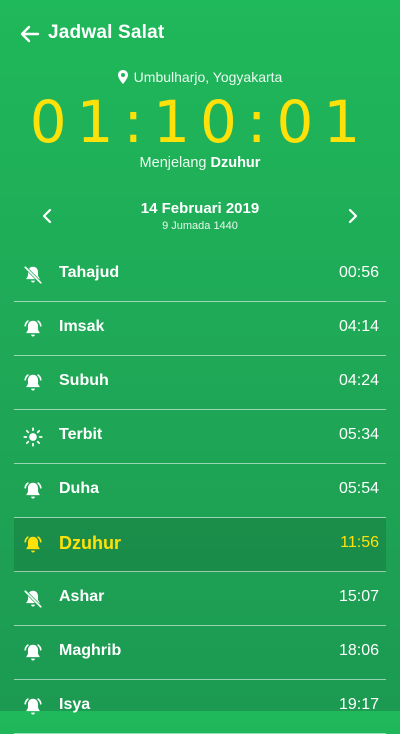 The width and height of the screenshot is (400, 734). Describe the element at coordinates (358, 380) in the screenshot. I see `prayer-time: 04:24` at that location.